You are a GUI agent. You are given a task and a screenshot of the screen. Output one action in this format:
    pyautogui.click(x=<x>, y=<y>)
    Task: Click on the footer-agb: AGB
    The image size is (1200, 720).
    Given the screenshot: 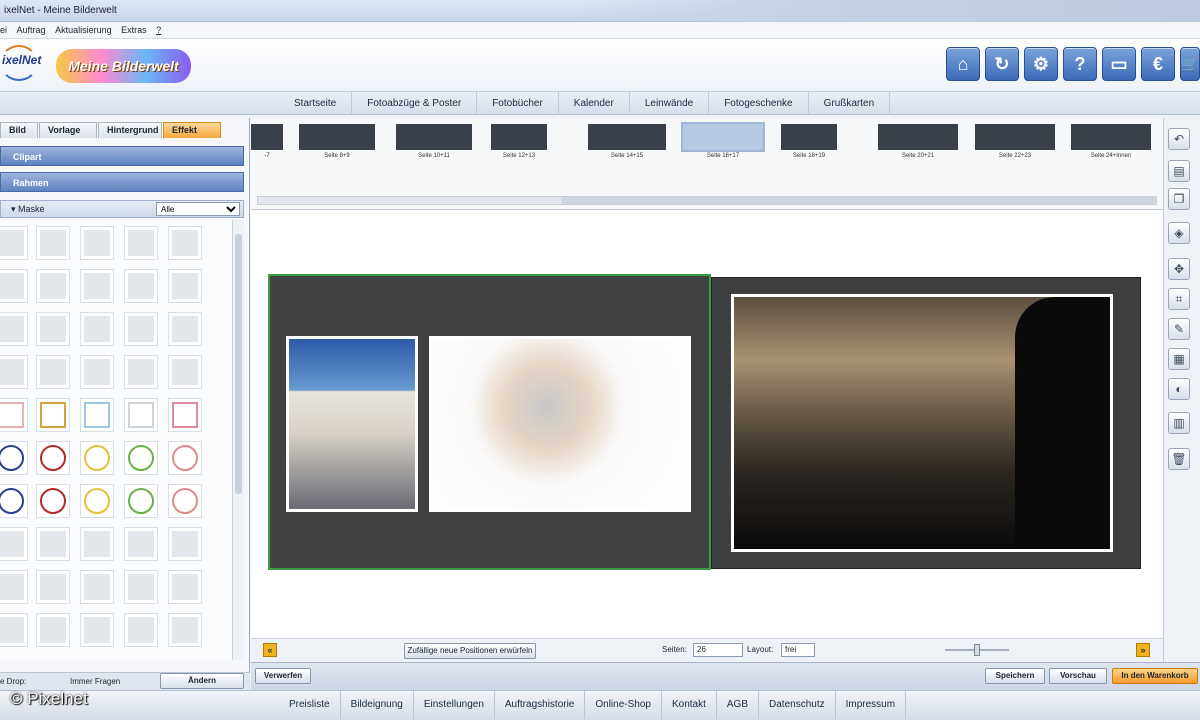 What is the action you would take?
    pyautogui.click(x=738, y=705)
    